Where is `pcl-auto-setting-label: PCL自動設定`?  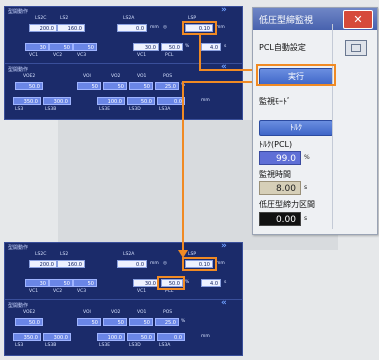 pcl-auto-setting-label: PCL自動設定 is located at coordinates (282, 47).